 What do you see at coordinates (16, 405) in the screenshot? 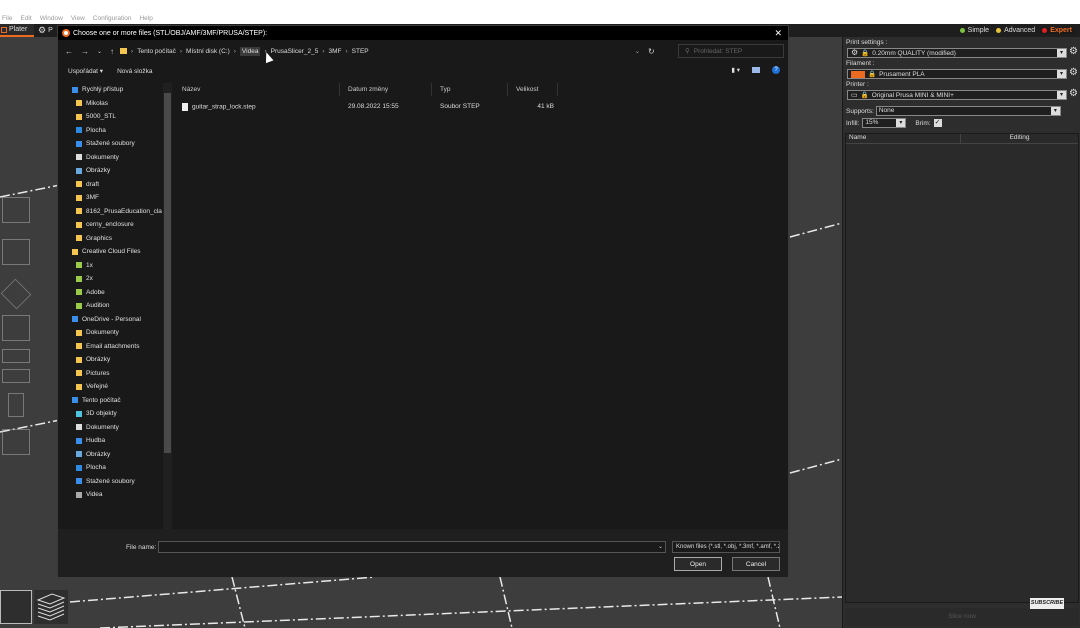
I see `seam-tool-icon` at bounding box center [16, 405].